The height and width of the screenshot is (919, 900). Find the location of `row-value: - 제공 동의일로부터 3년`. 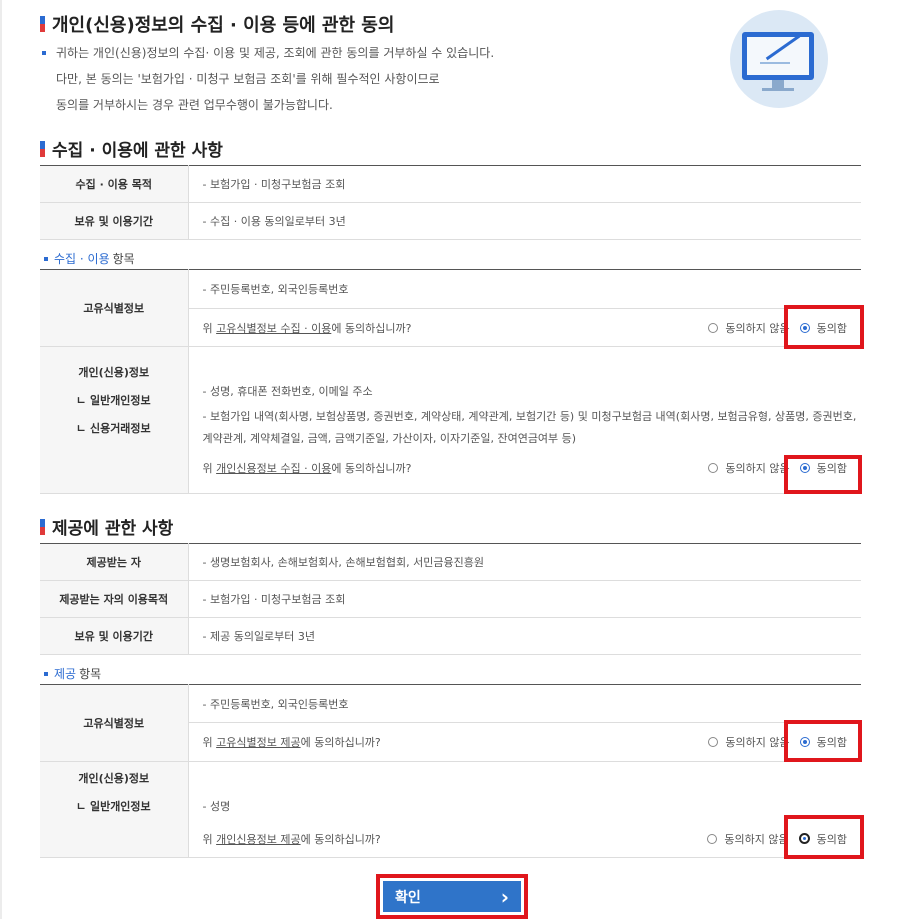

row-value: - 제공 동의일로부터 3년 is located at coordinates (524, 636).